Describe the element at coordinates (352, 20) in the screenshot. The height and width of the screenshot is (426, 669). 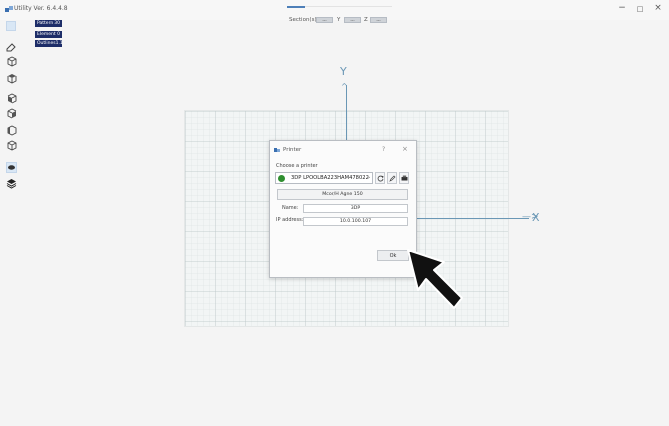
I see `section-y-field: ---` at that location.